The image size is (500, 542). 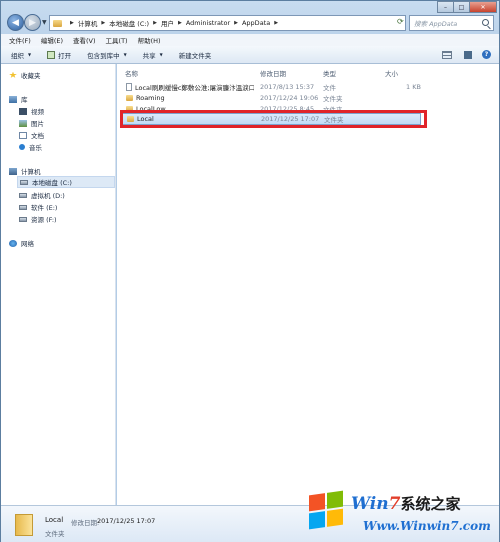 I want to click on file-type: 文件夹, so click(x=333, y=98).